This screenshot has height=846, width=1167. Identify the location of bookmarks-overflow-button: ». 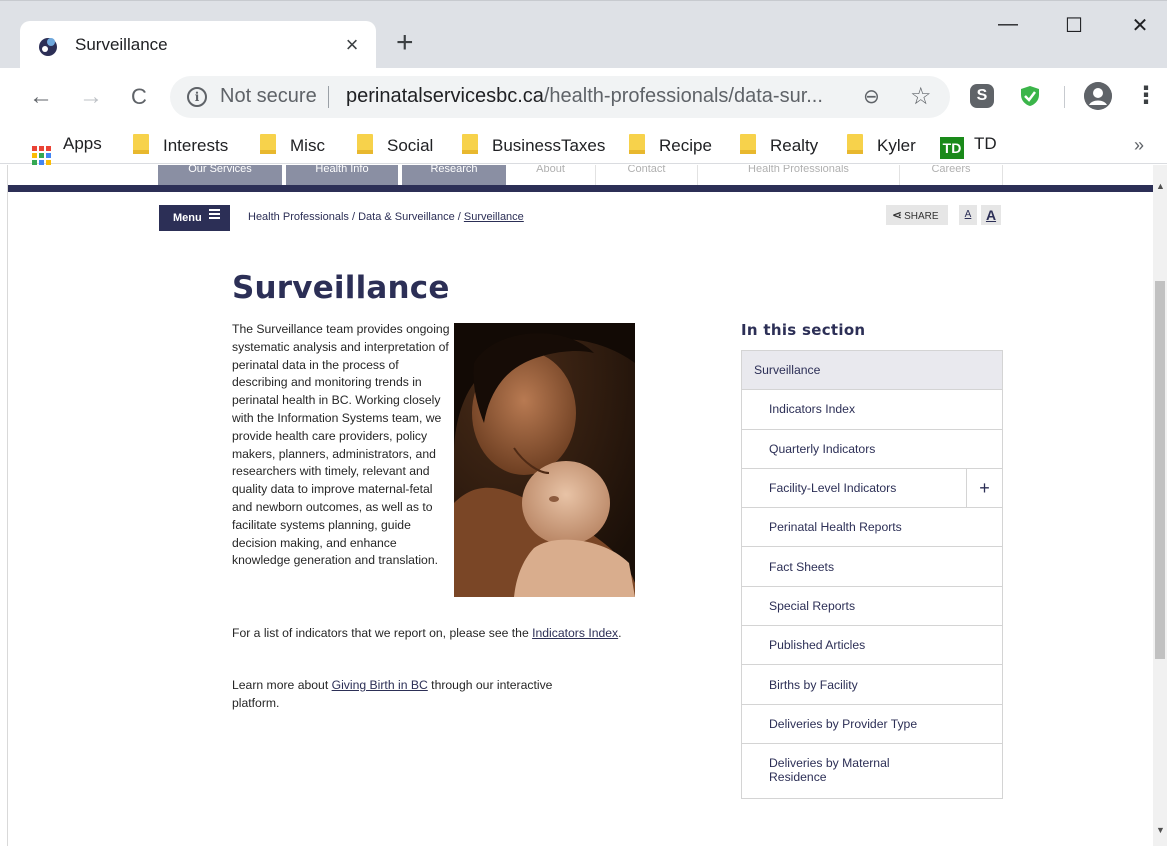
(1139, 145).